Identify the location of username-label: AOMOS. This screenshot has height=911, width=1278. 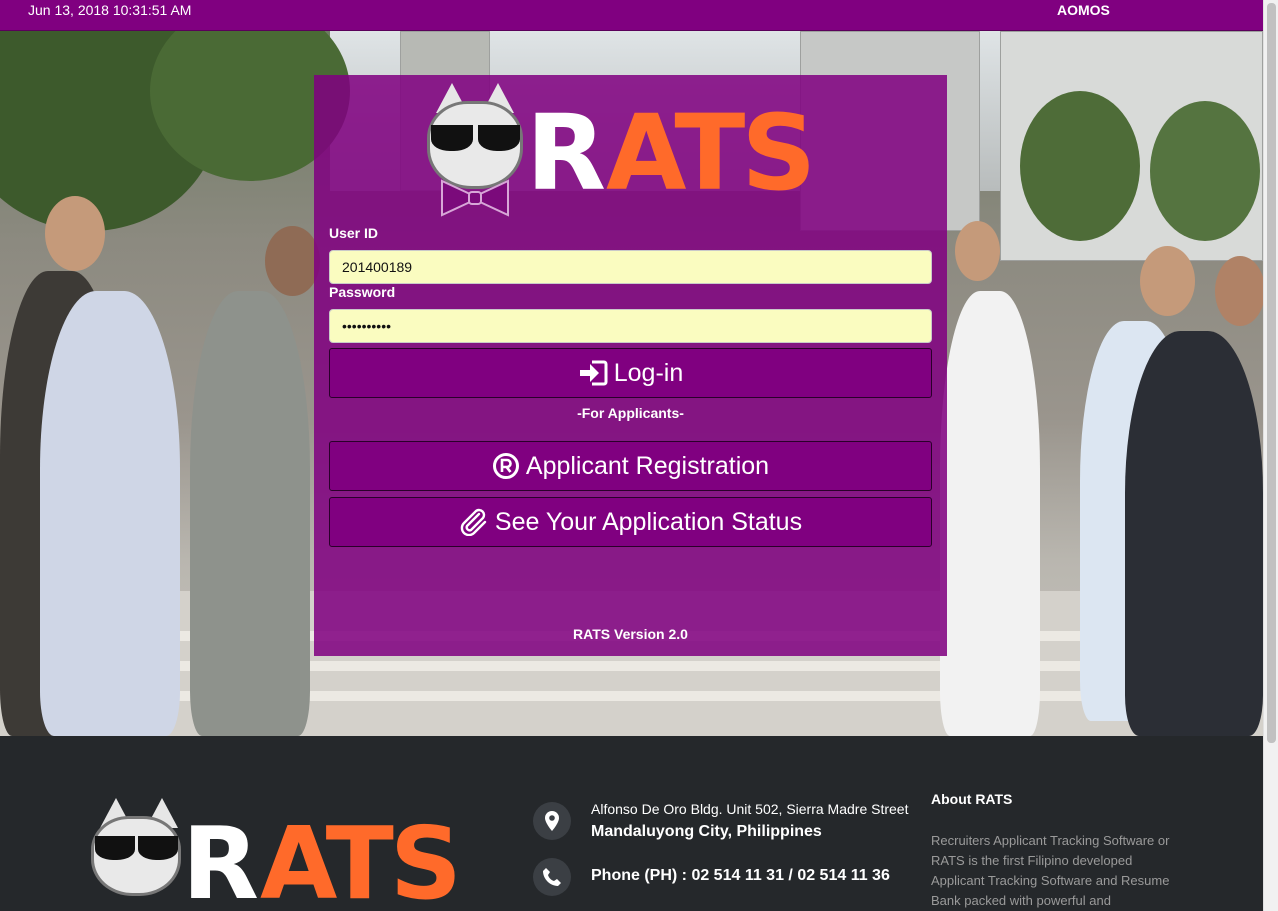
(1083, 10).